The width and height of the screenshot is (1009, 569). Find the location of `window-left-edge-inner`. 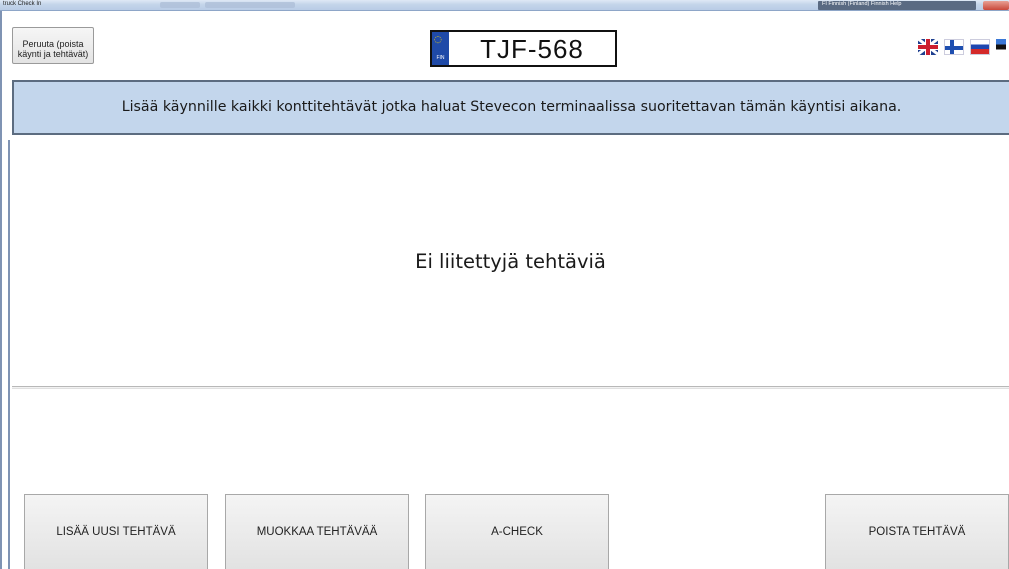

window-left-edge-inner is located at coordinates (9, 354).